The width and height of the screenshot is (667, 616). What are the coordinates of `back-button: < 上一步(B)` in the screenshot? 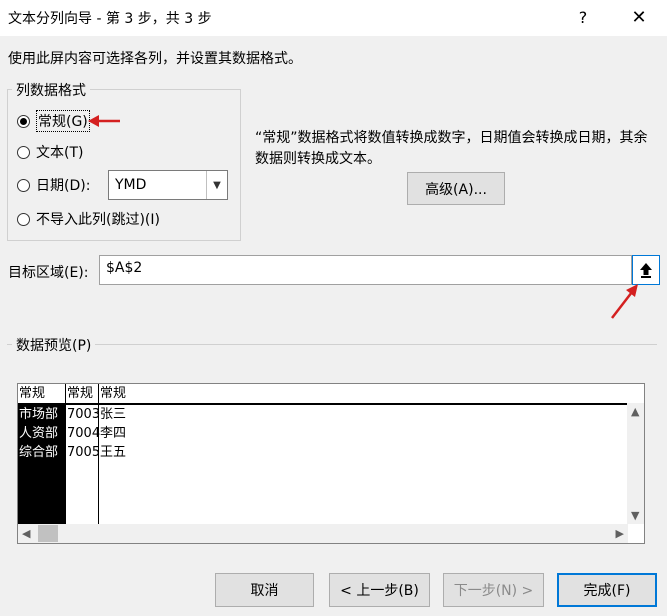 It's located at (379, 590).